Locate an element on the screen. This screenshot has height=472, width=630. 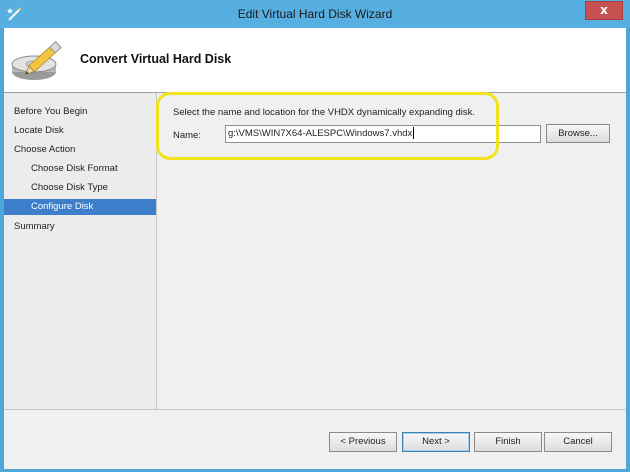
nav-item-choose-disk-format: Choose Disk Format is located at coordinates (80, 169).